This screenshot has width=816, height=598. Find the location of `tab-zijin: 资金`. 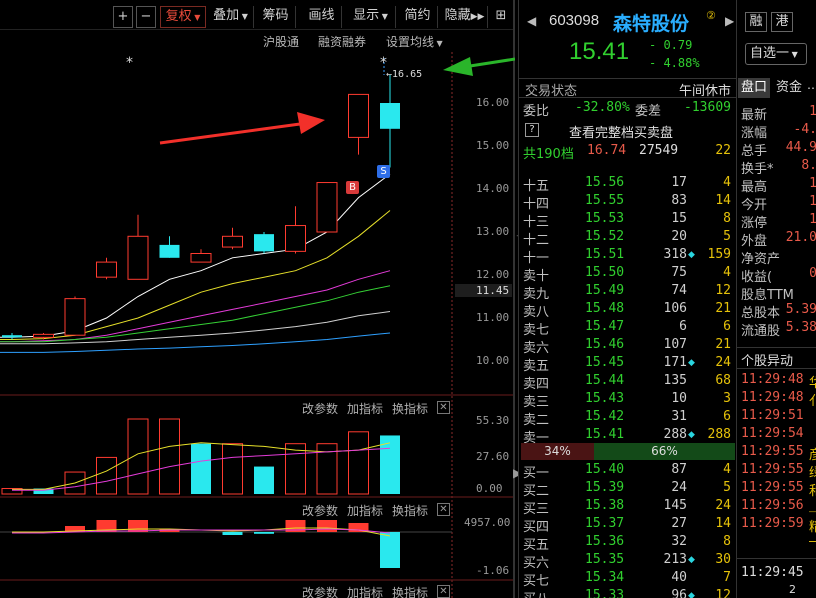

tab-zijin: 资金 is located at coordinates (789, 88).